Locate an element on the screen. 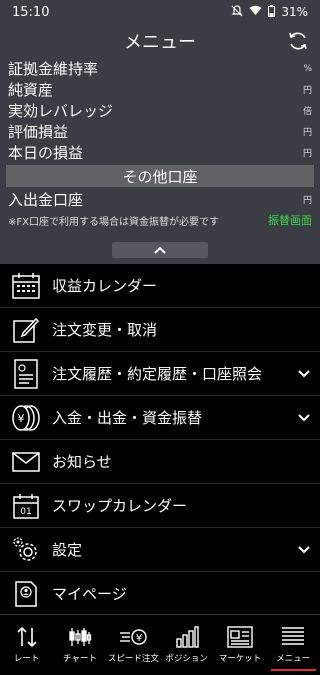 This screenshot has width=320, height=675. deposit-account-row: 入出金口座 円 is located at coordinates (160, 199).